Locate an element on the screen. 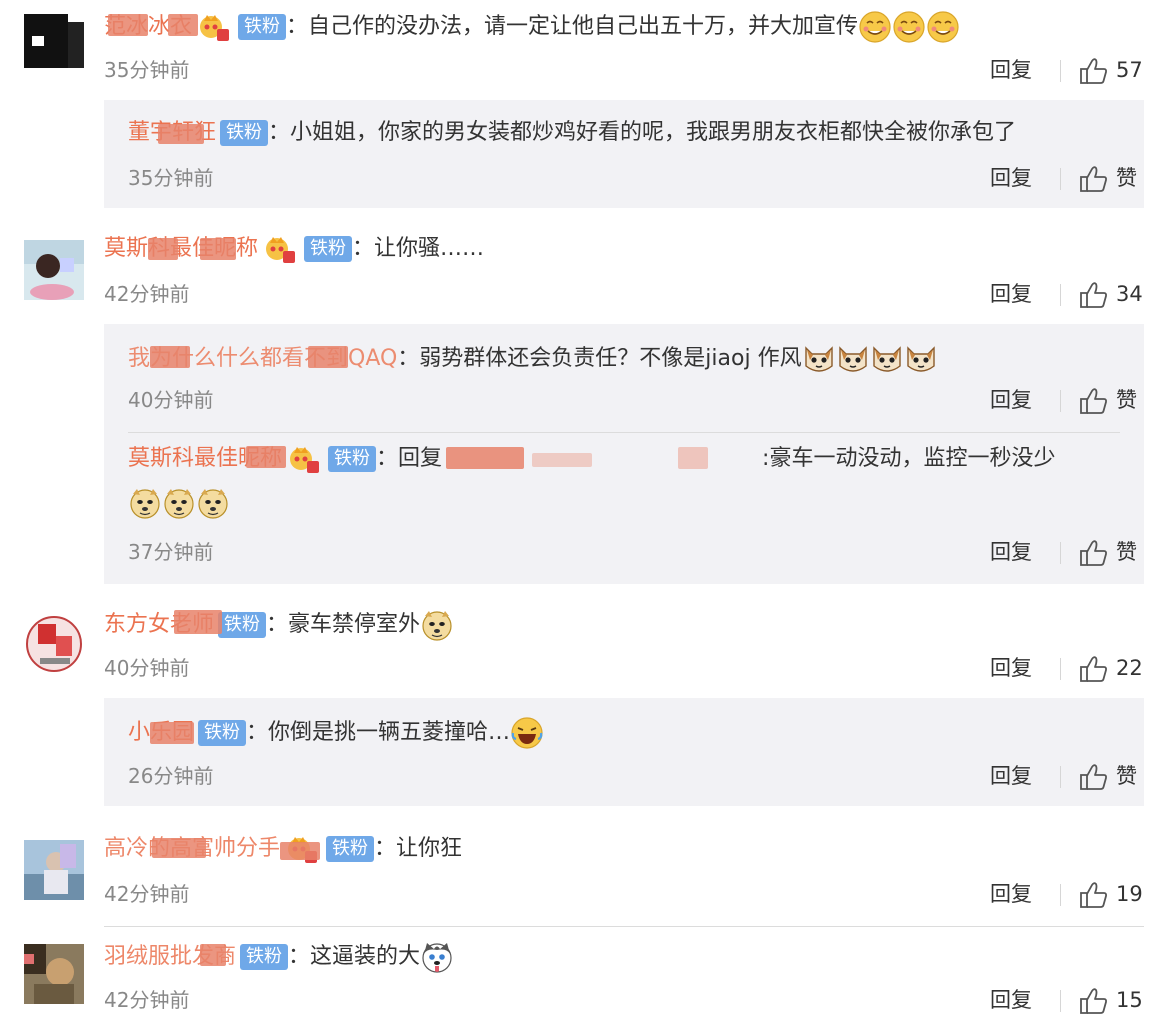  like-button: 15 is located at coordinates (1110, 1000).